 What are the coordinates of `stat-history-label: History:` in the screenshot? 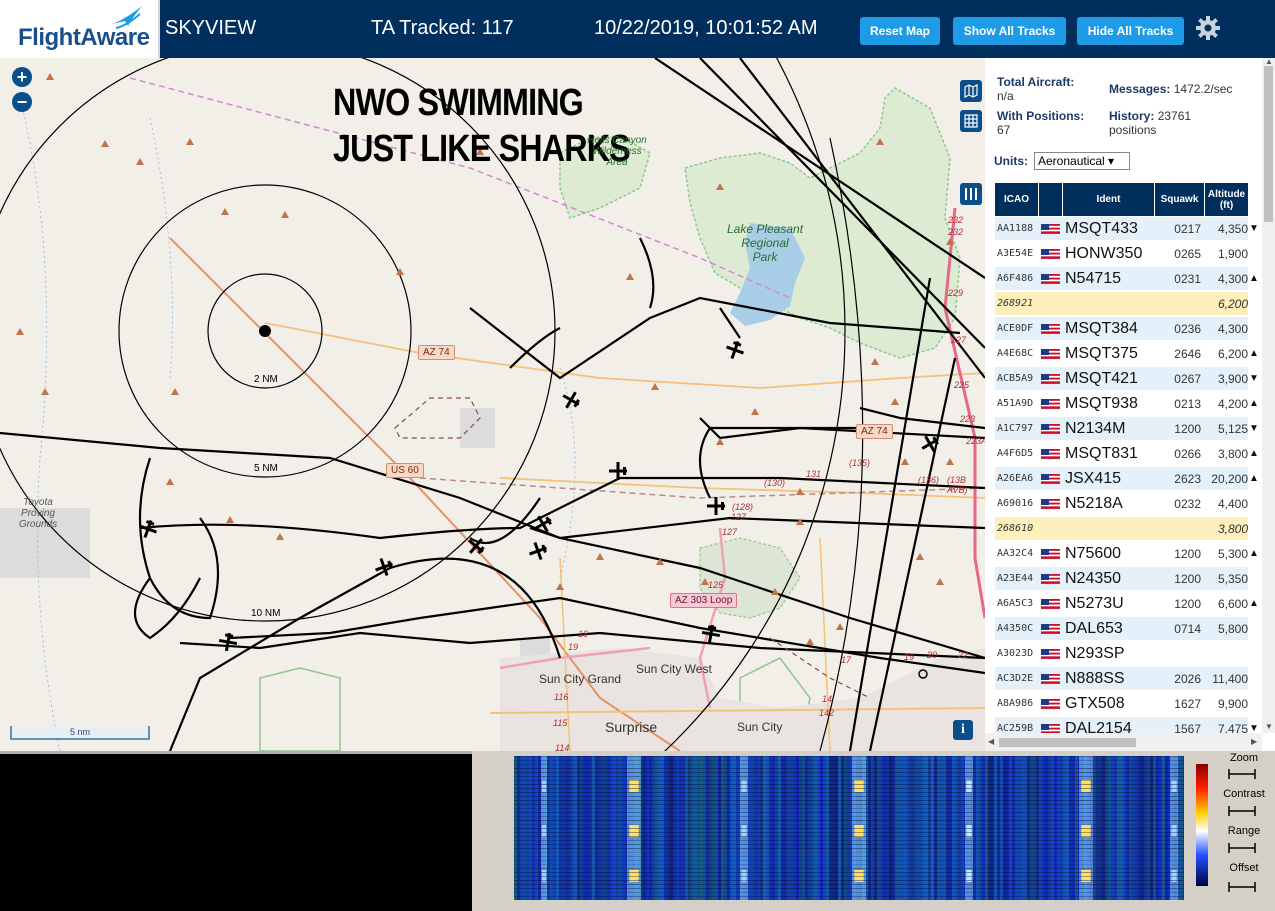 It's located at (1132, 116).